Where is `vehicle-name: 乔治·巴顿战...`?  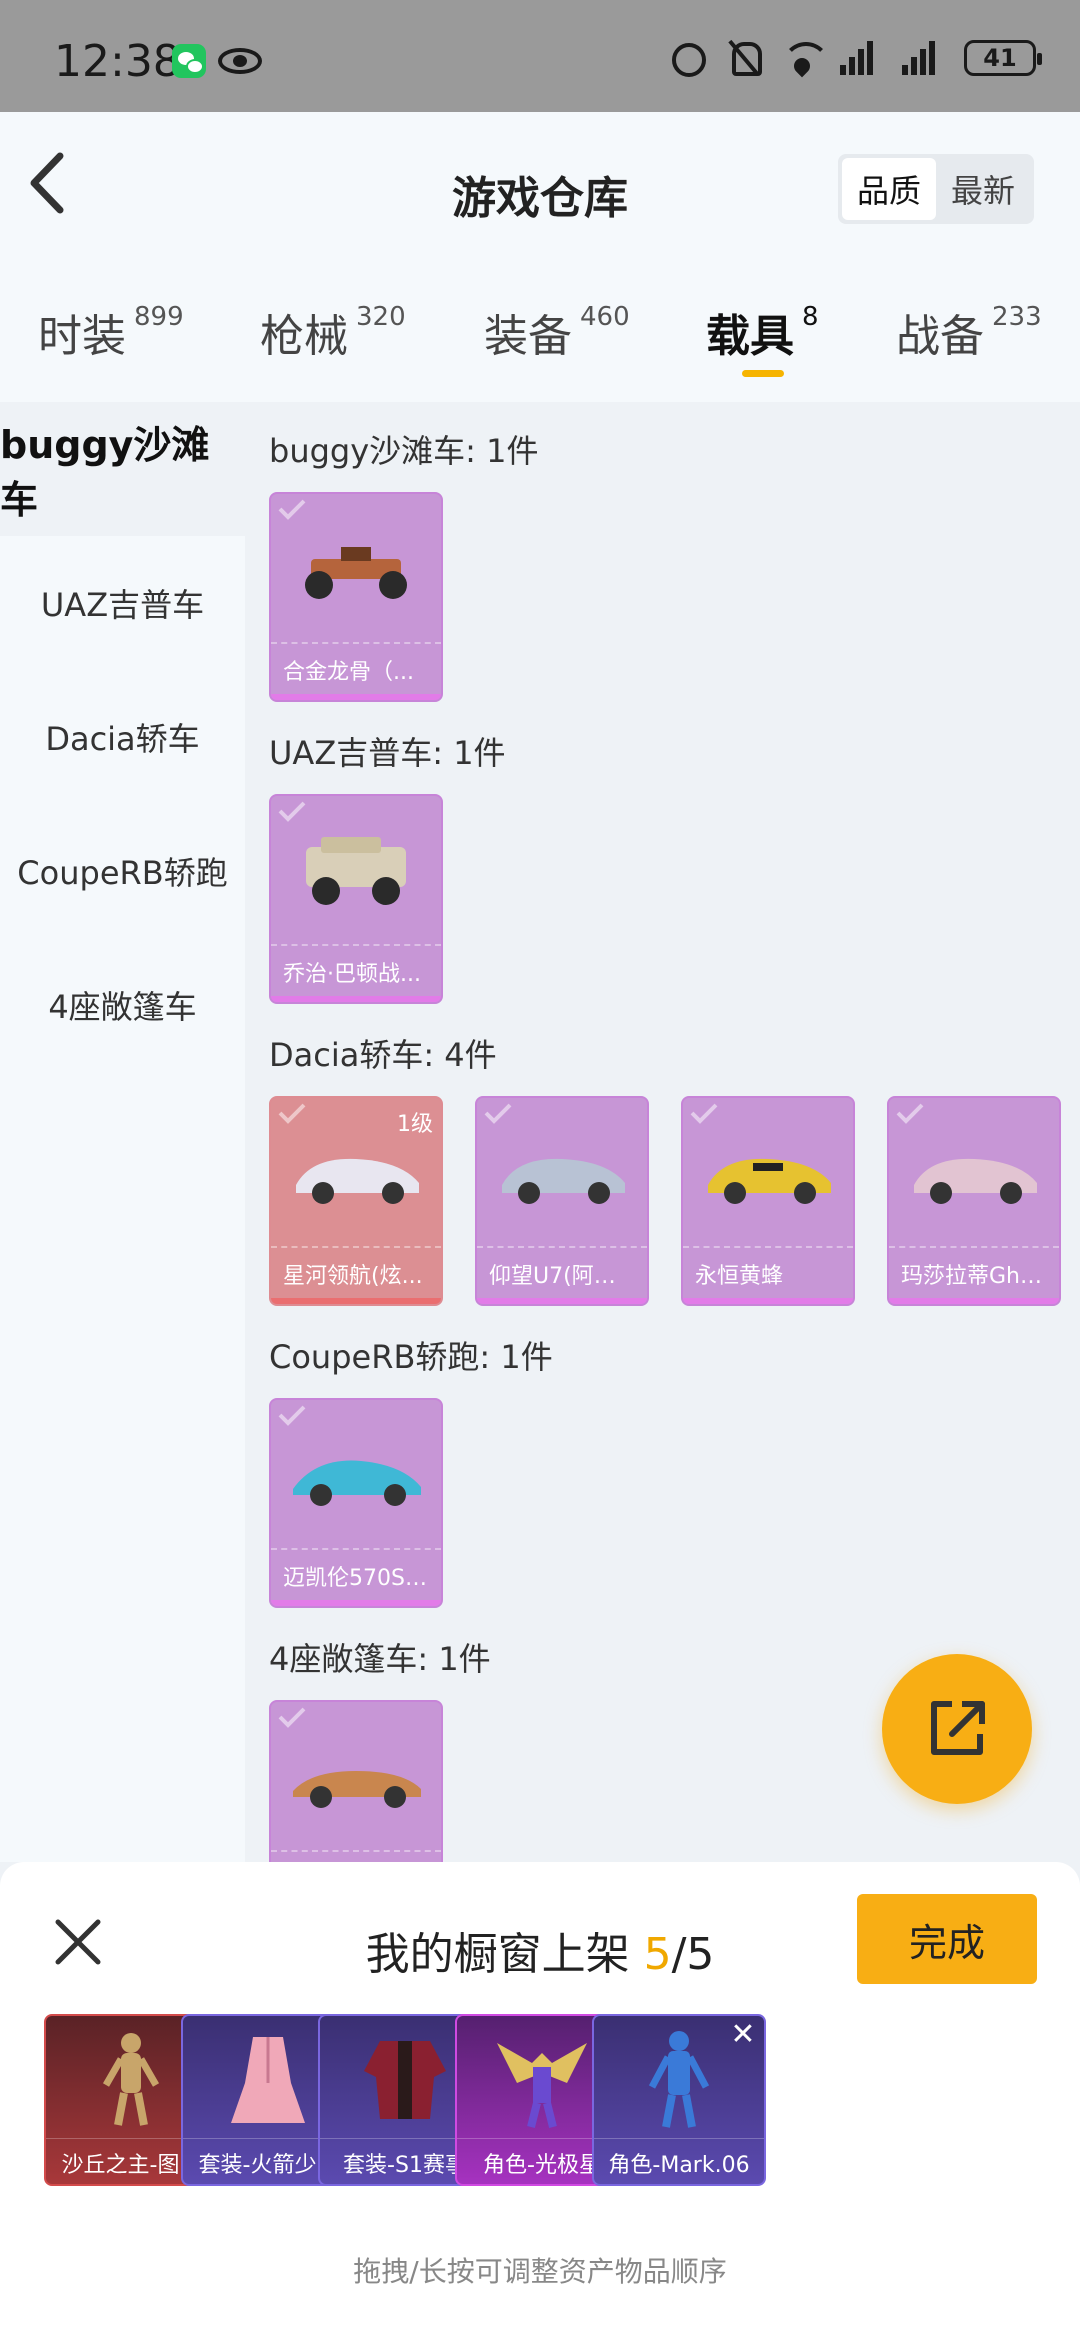 vehicle-name: 乔治·巴顿战... is located at coordinates (356, 970).